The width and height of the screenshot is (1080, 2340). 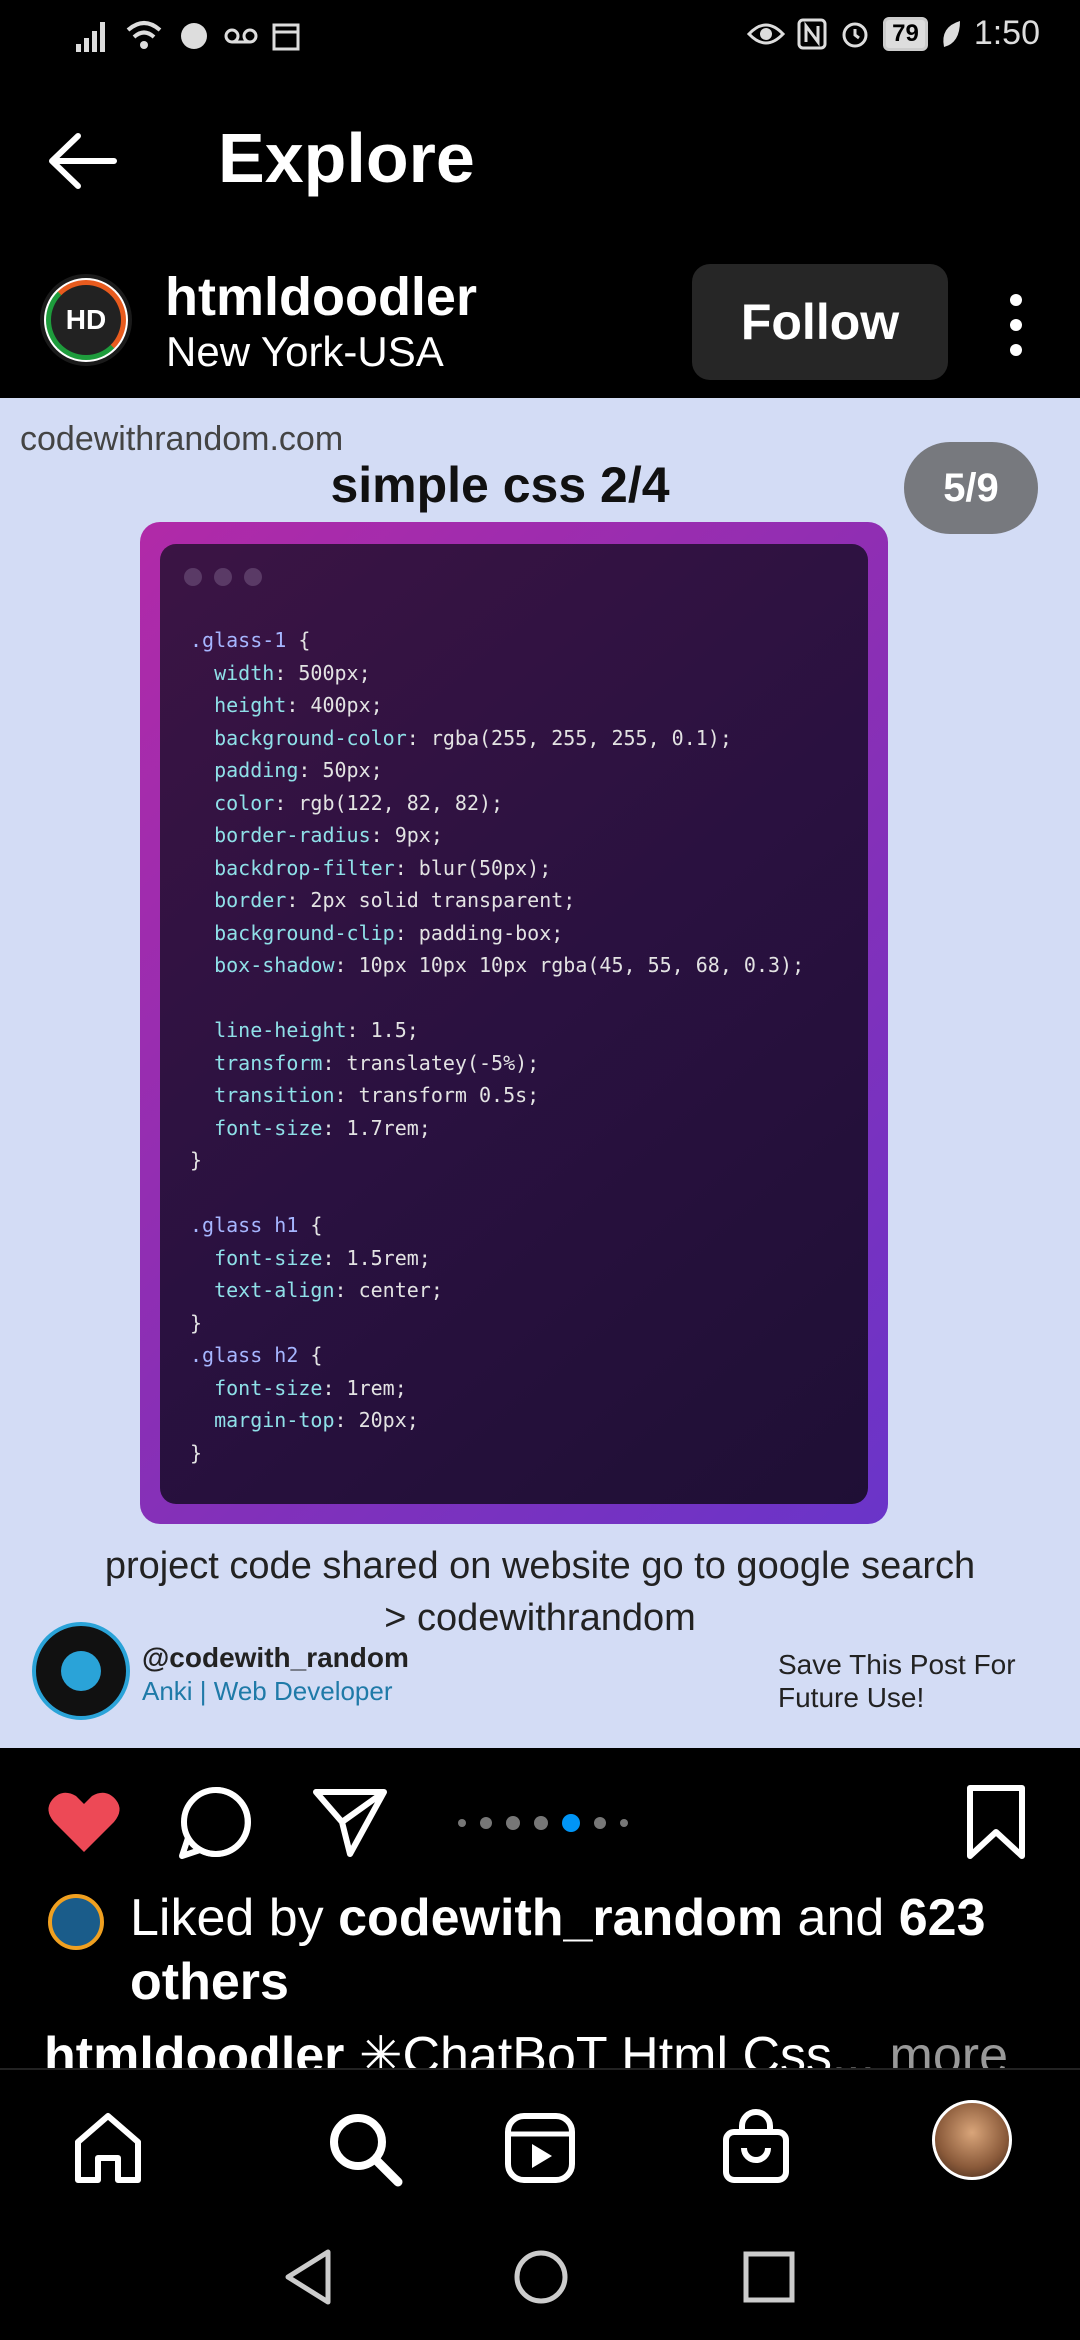 What do you see at coordinates (766, 33) in the screenshot?
I see `eye-icon` at bounding box center [766, 33].